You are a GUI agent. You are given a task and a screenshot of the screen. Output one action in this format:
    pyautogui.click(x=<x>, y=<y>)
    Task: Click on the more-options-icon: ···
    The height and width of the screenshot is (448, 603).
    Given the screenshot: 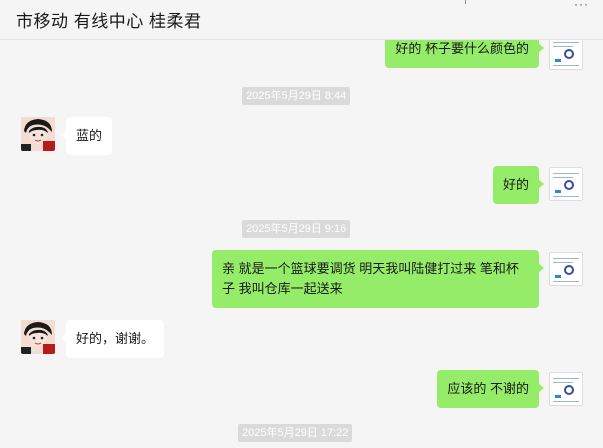 What is the action you would take?
    pyautogui.click(x=581, y=5)
    